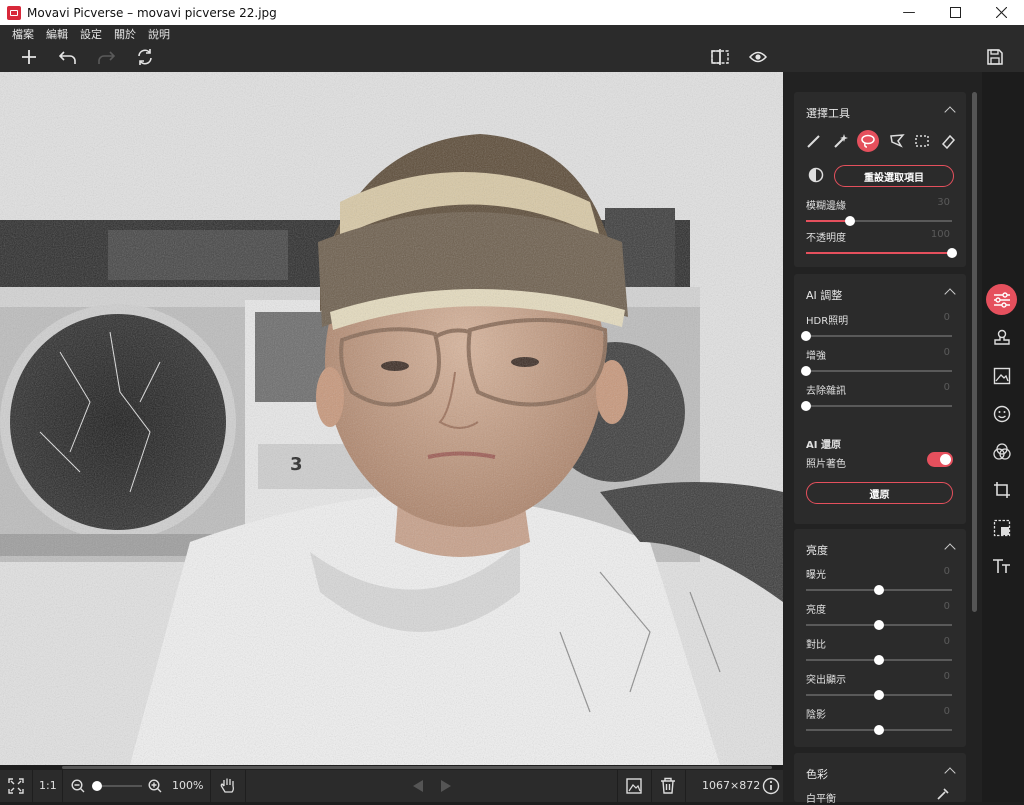 The image size is (1024, 805). Describe the element at coordinates (940, 234) in the screenshot. I see `opacity-value: 100` at that location.